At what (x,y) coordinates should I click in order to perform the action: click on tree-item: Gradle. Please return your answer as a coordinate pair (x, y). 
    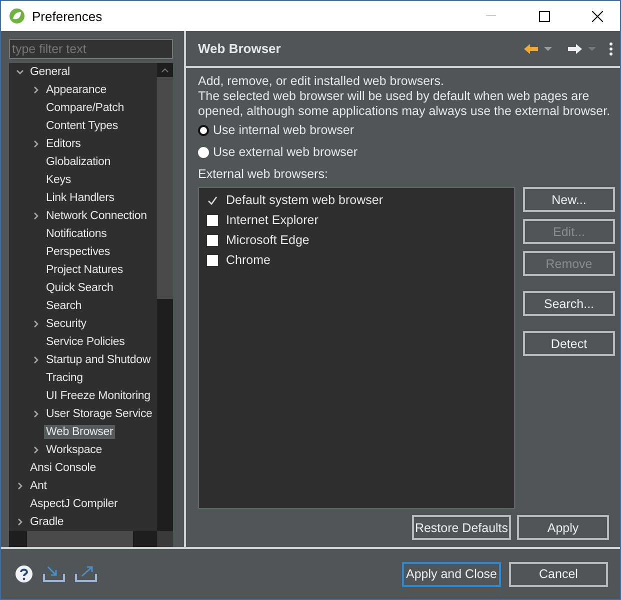
    Looking at the image, I should click on (47, 522).